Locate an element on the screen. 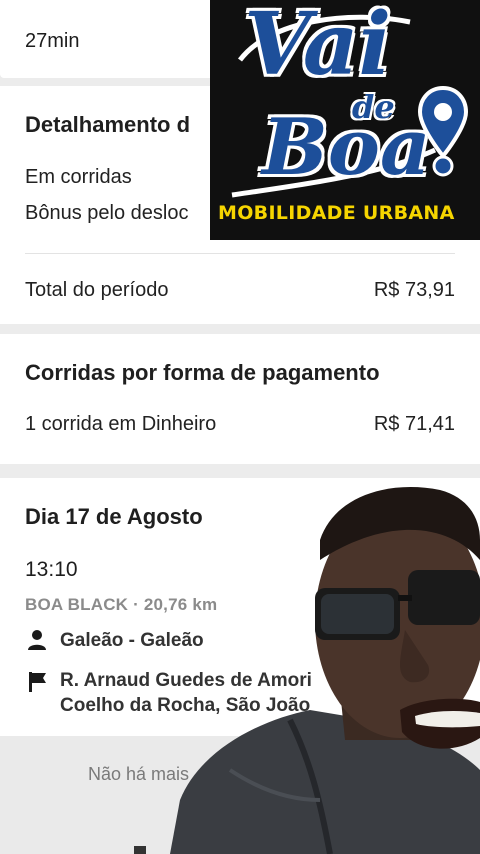 The height and width of the screenshot is (854, 480). duration-text: 27min is located at coordinates (52, 41).